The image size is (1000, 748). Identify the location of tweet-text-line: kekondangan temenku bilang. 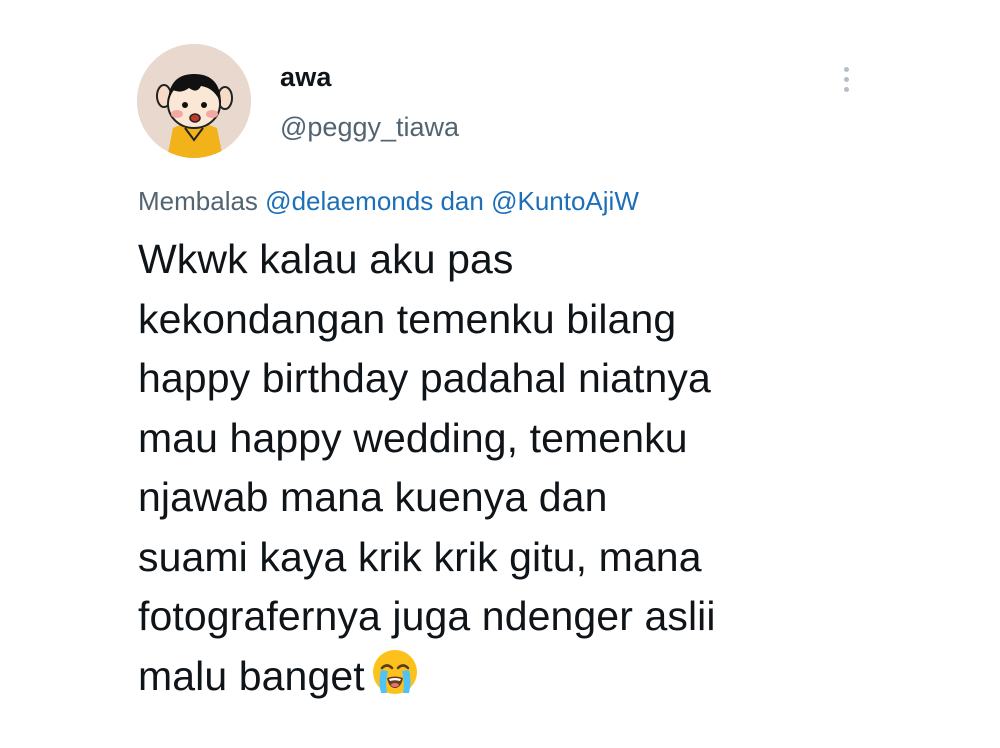
(407, 318).